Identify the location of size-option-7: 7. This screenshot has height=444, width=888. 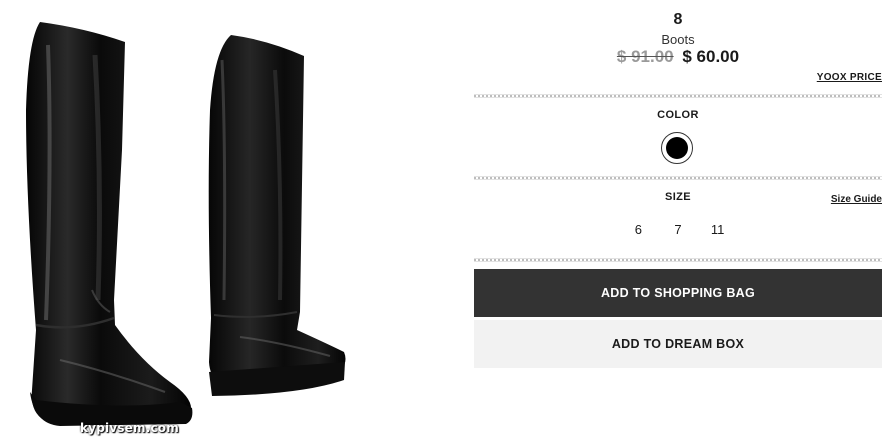
(678, 229).